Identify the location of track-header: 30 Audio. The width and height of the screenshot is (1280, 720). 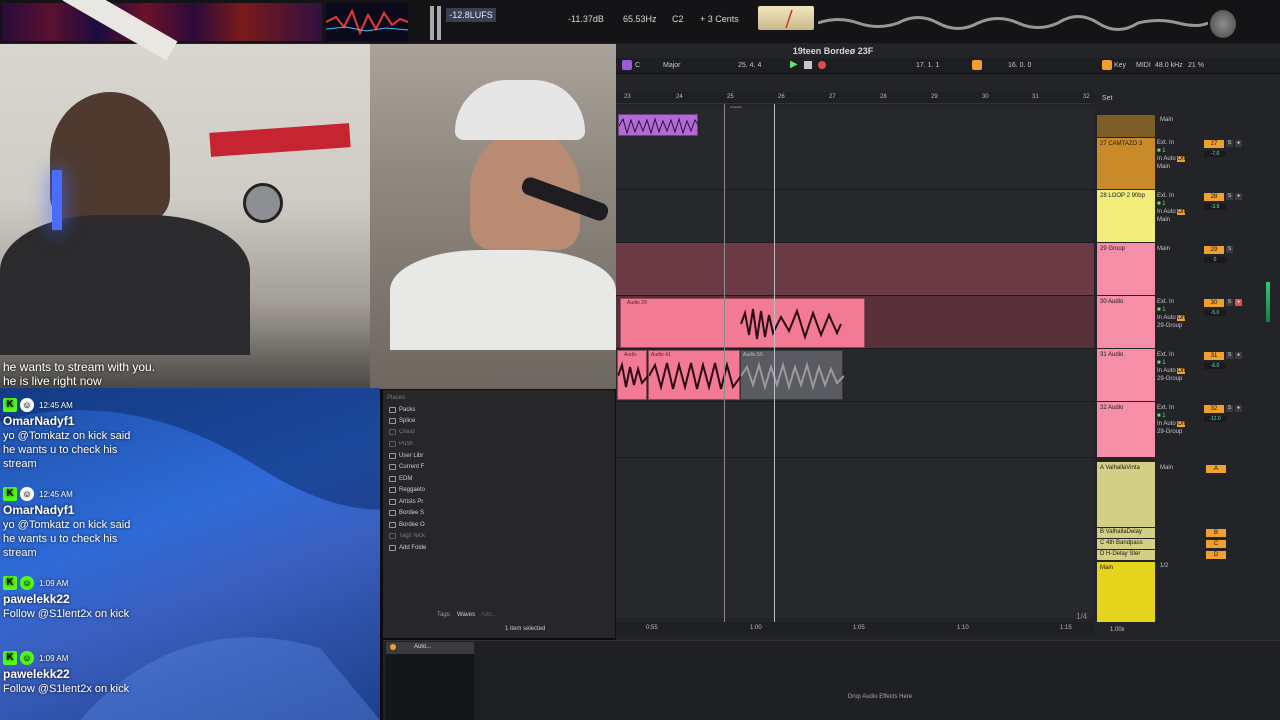
(1126, 322).